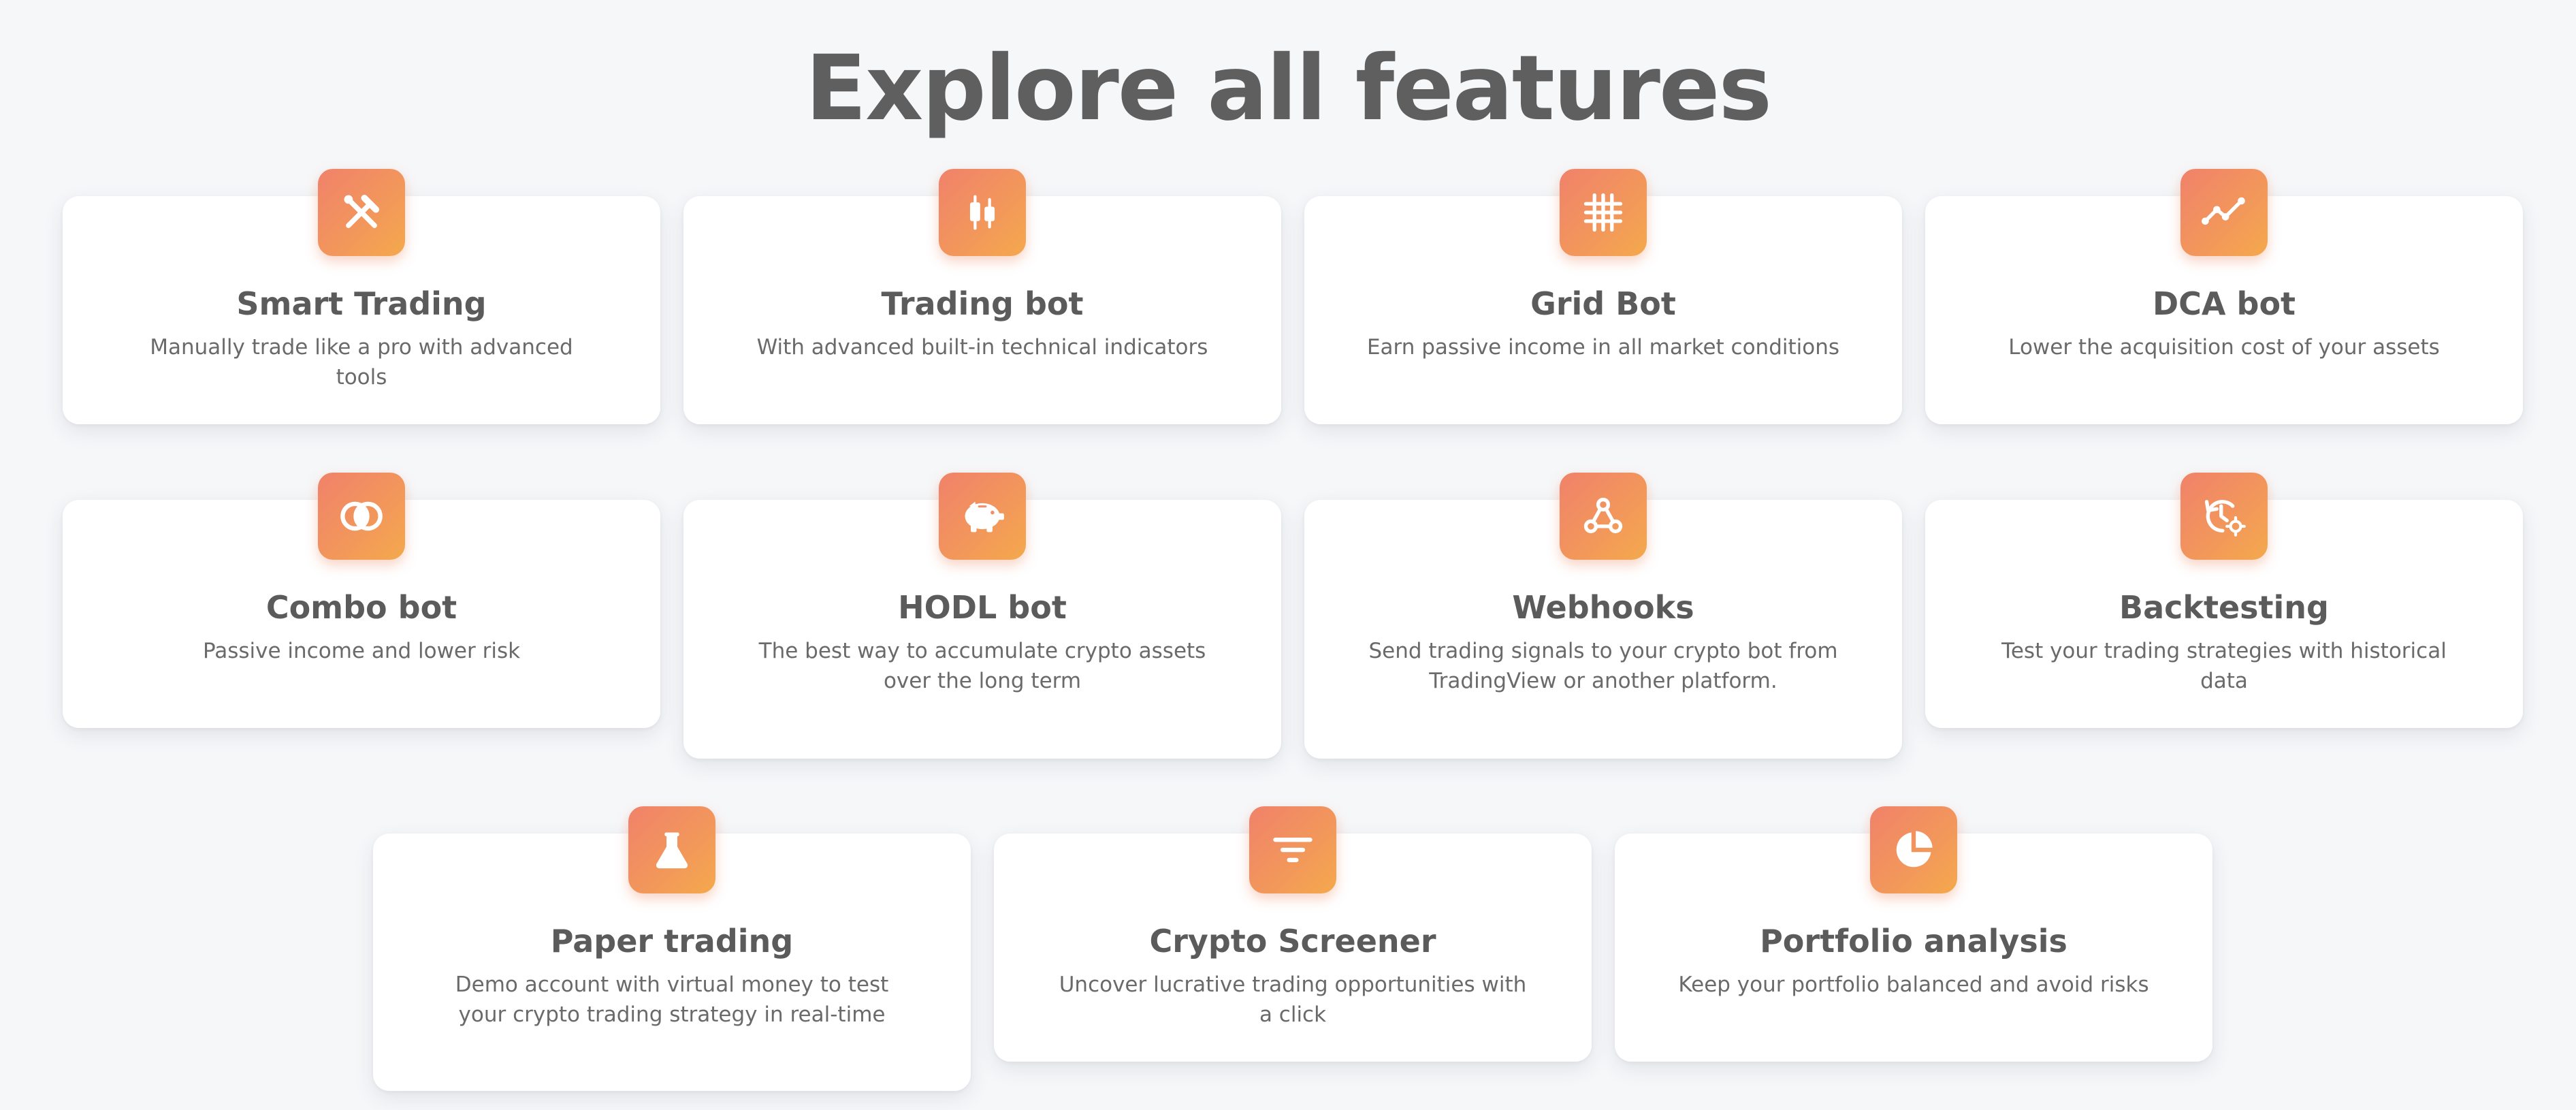 The image size is (2576, 1110). What do you see at coordinates (1604, 212) in the screenshot?
I see `grid-icon` at bounding box center [1604, 212].